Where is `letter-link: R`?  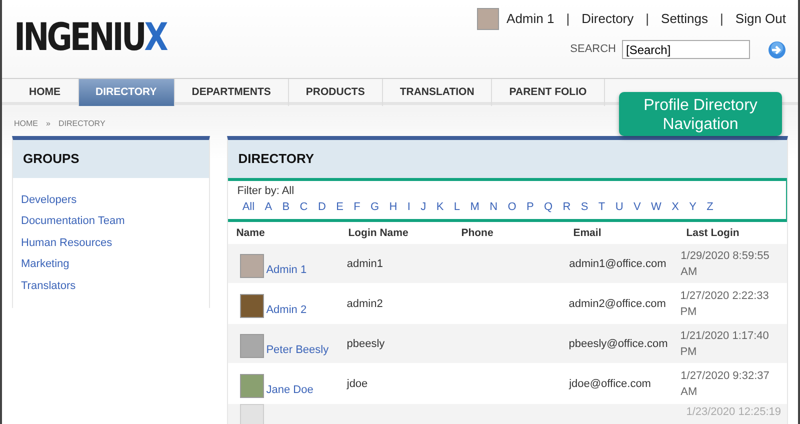 letter-link: R is located at coordinates (567, 207).